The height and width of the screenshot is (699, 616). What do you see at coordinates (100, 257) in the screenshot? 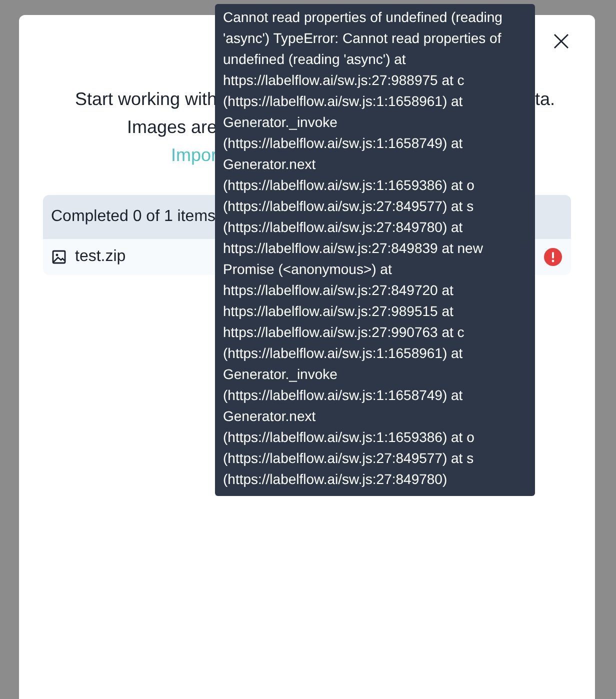
I see `file-name: test.zip` at bounding box center [100, 257].